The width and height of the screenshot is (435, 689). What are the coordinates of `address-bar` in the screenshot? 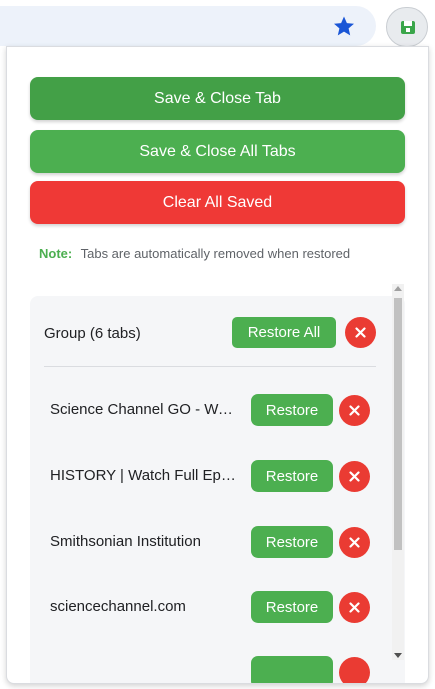 It's located at (188, 26).